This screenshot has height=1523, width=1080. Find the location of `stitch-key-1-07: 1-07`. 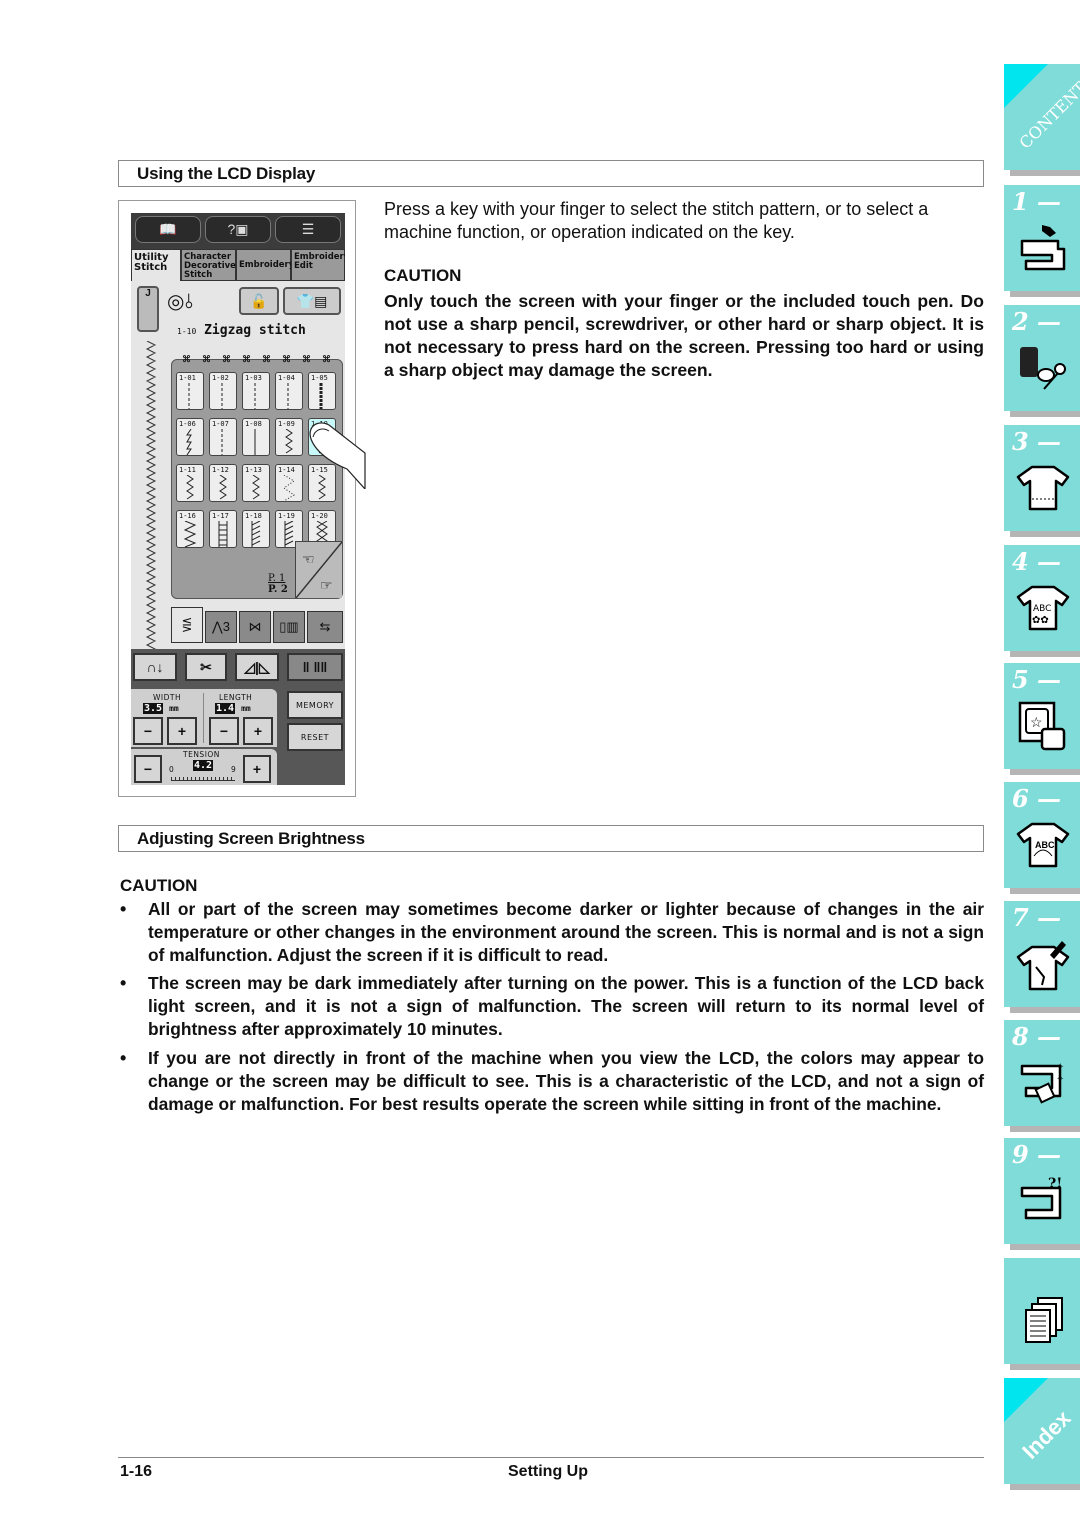

stitch-key-1-07: 1-07 is located at coordinates (223, 437).